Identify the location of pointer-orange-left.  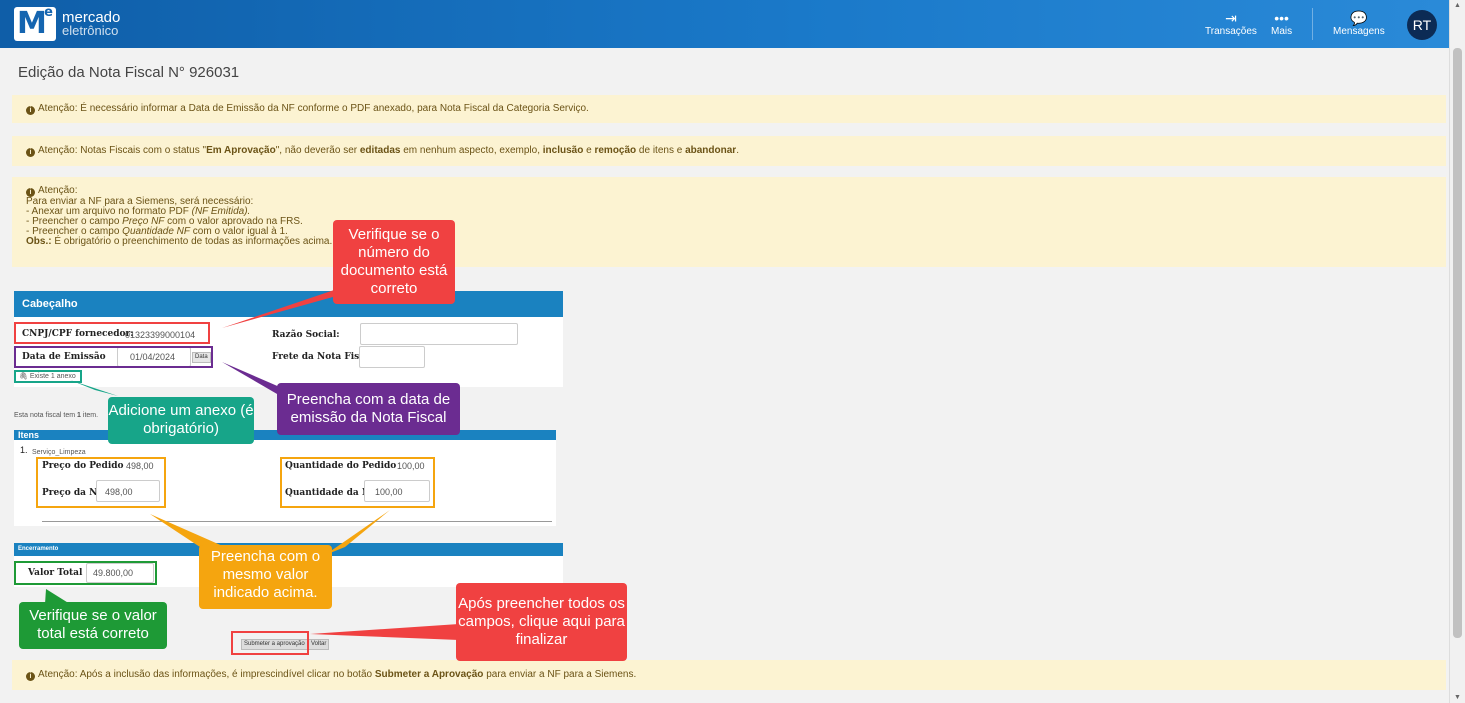
(187, 530).